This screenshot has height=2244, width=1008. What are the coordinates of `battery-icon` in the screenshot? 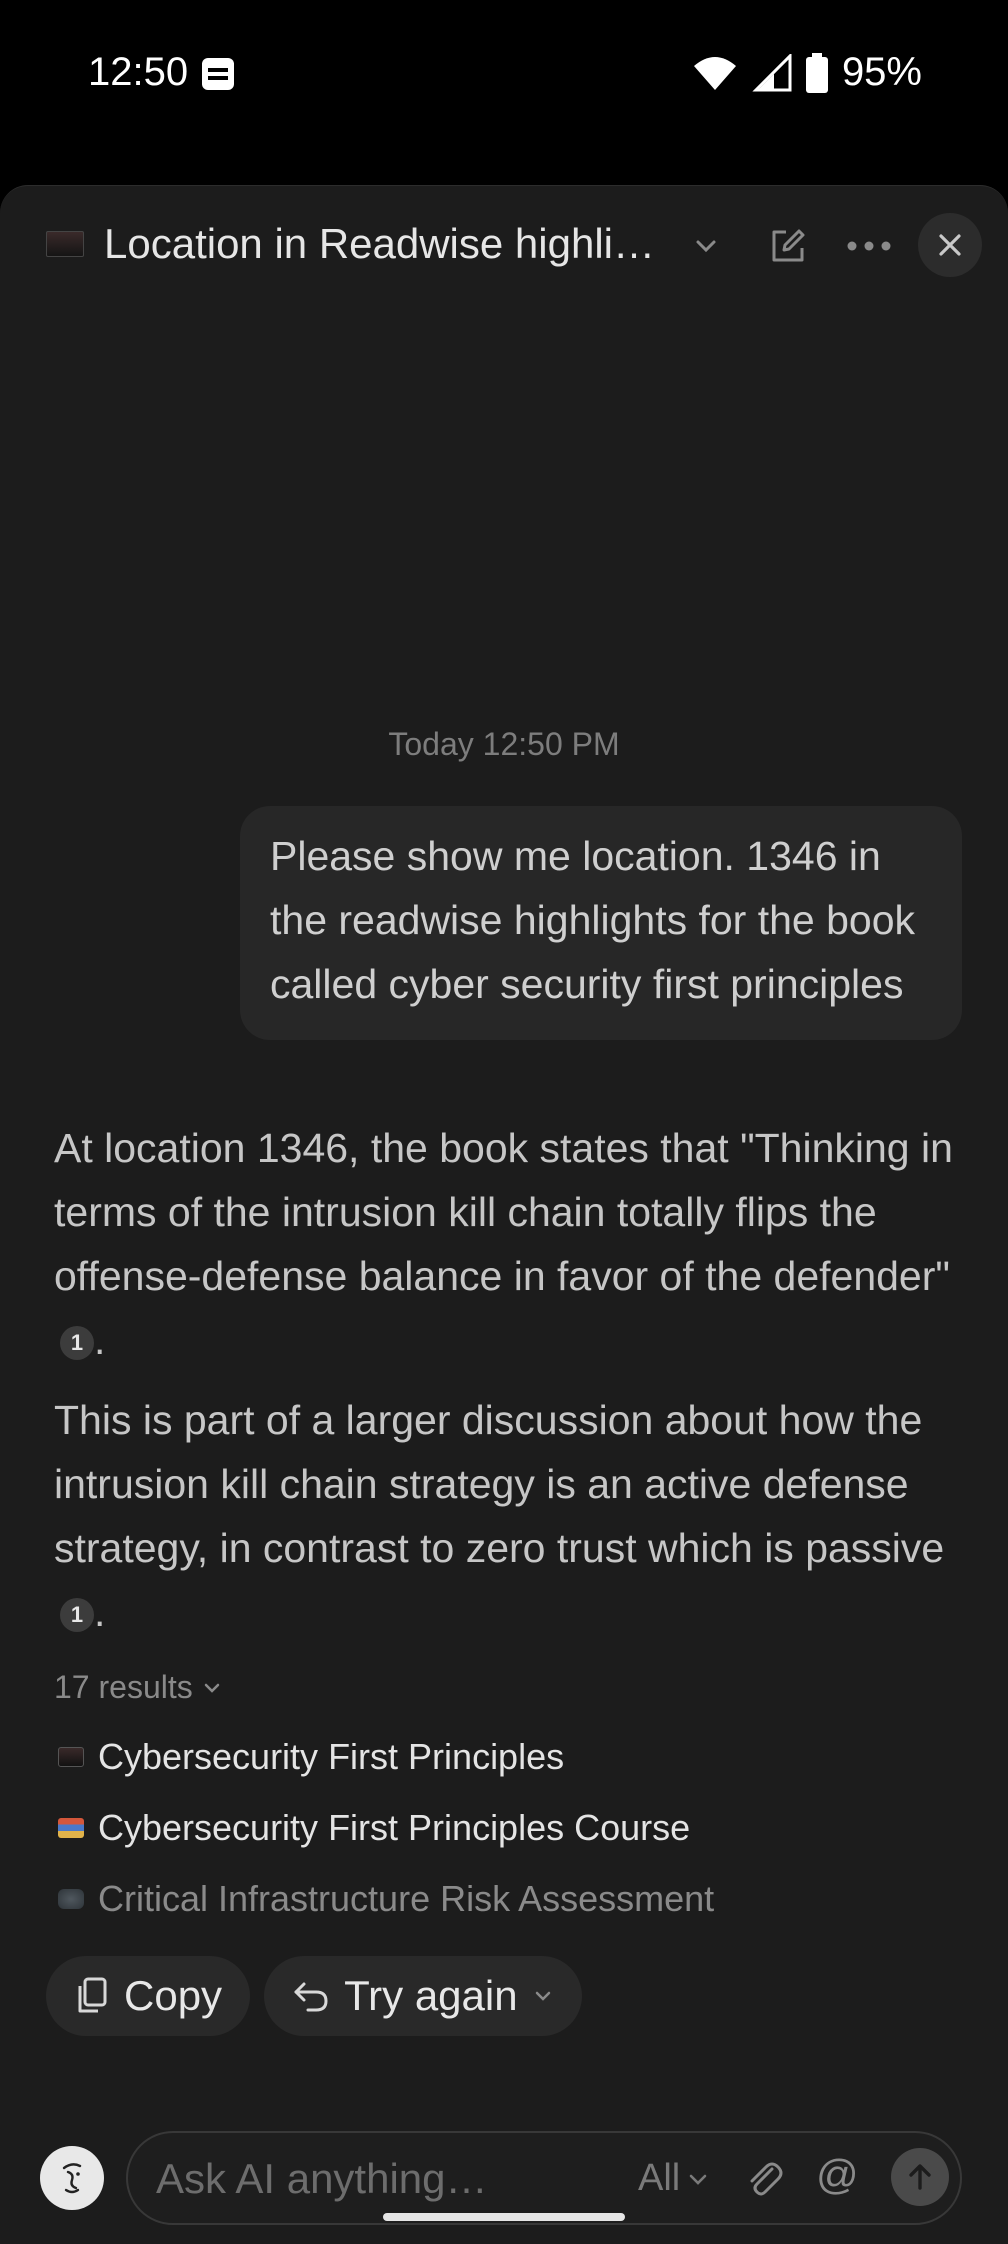 It's located at (816, 72).